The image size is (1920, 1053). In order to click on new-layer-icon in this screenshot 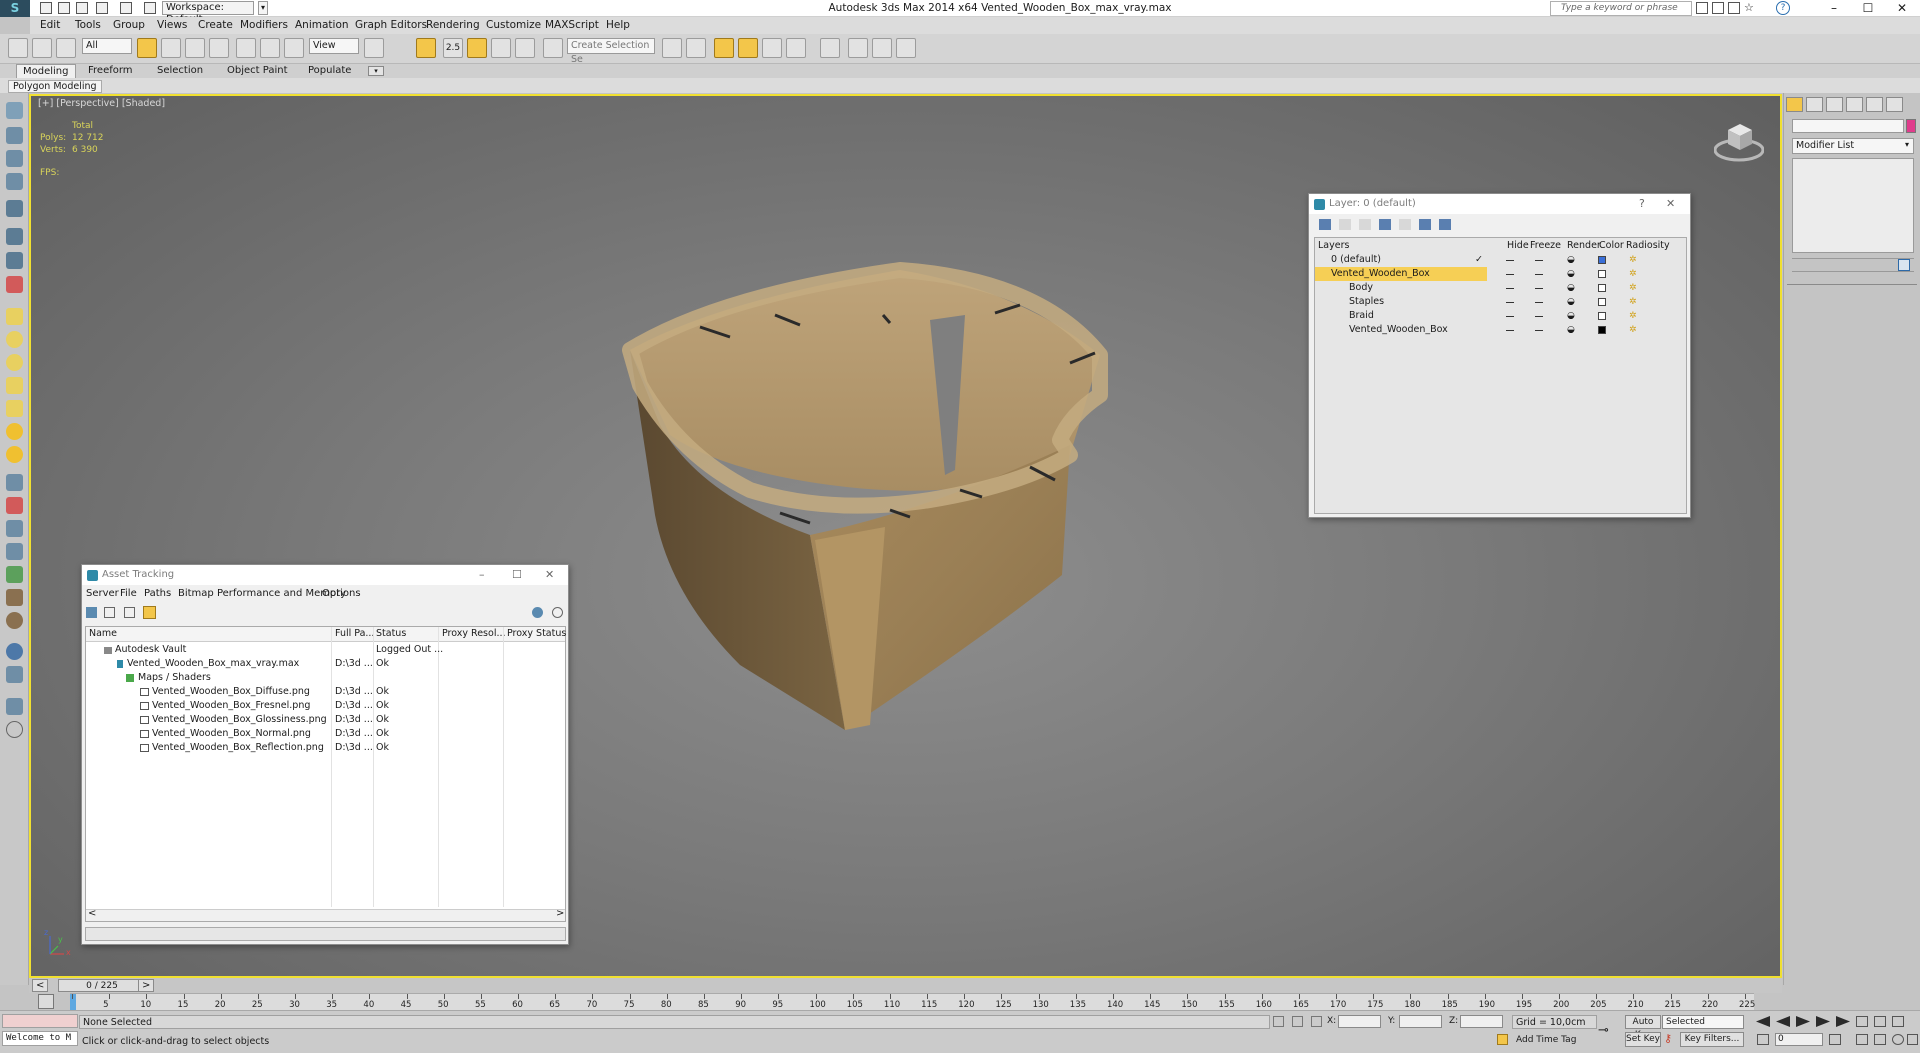, I will do `click(1325, 224)`.